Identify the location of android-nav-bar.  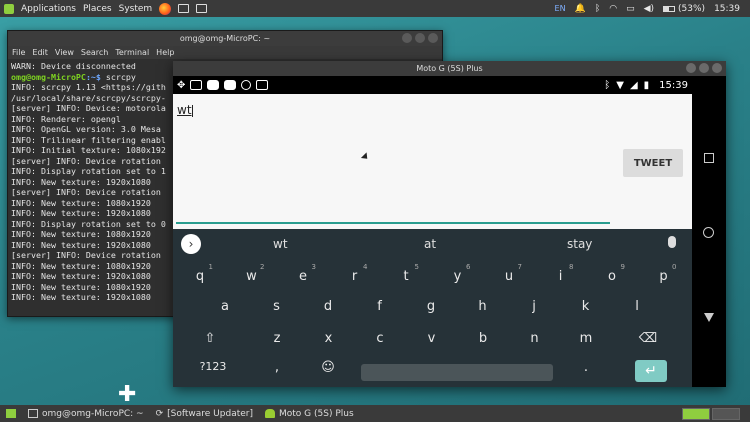
(709, 231).